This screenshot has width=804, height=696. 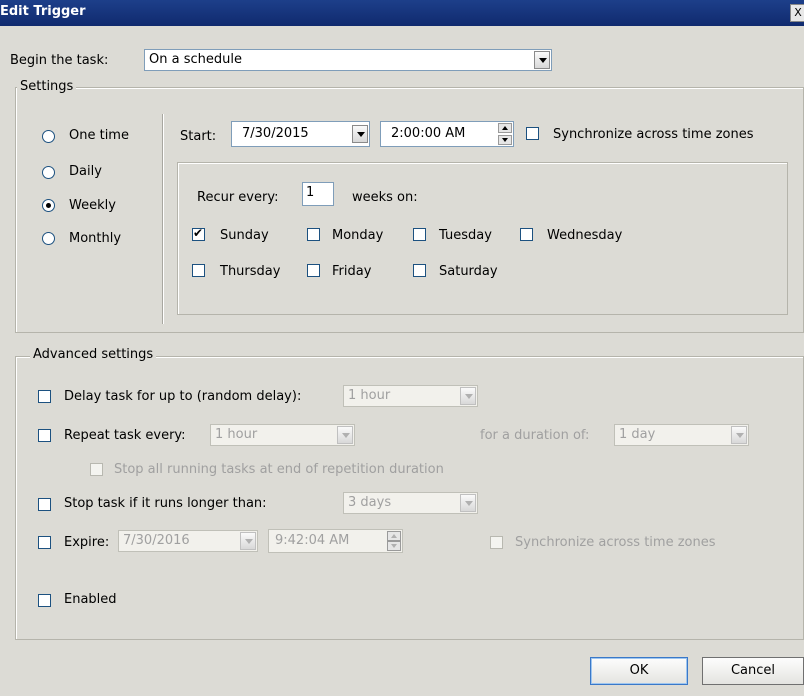 I want to click on ok-button: OK, so click(x=639, y=671).